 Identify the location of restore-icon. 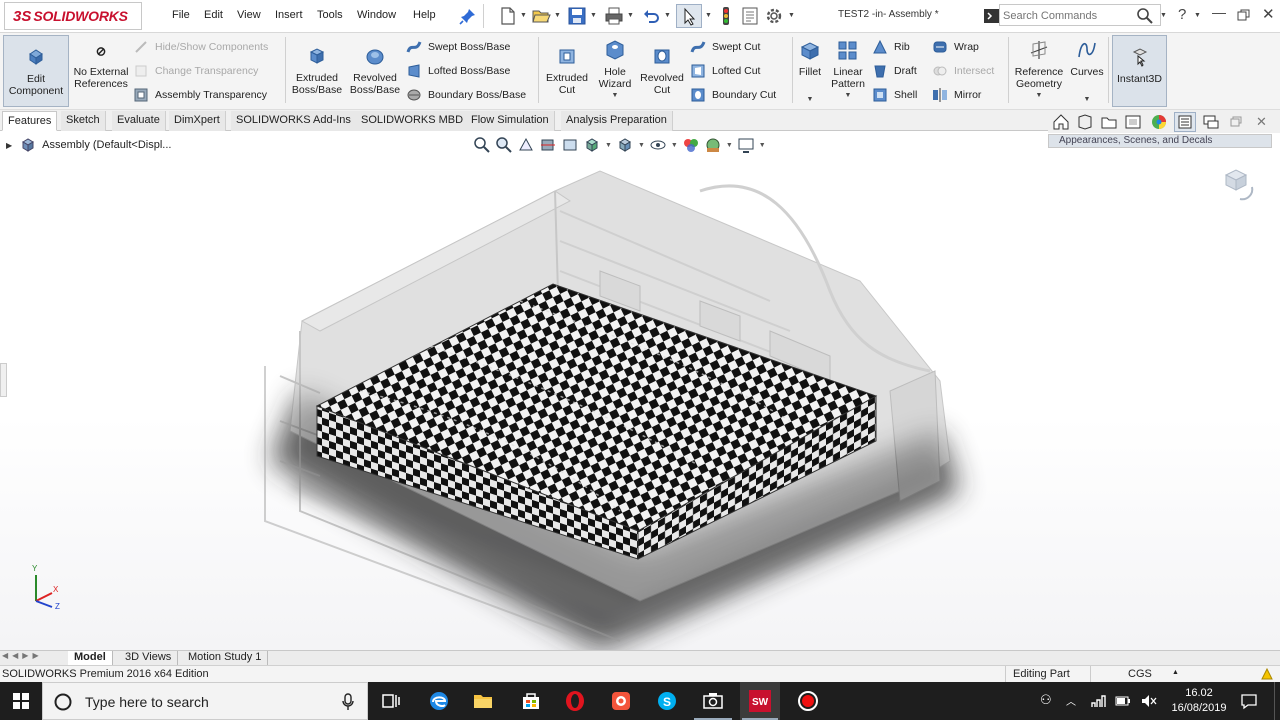
(1243, 15).